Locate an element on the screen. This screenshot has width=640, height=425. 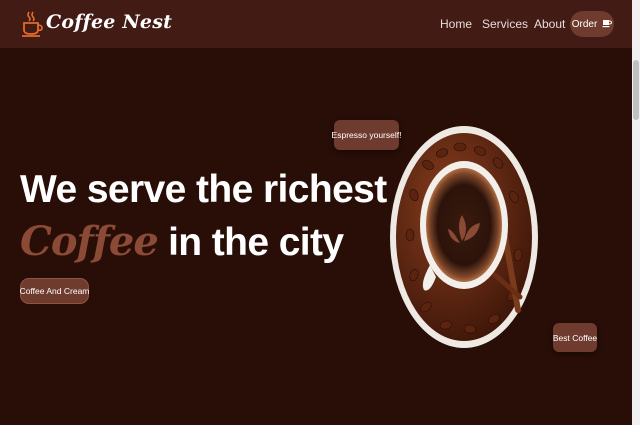
coffee-and-cream-button: Coffee And Cream is located at coordinates (54, 291).